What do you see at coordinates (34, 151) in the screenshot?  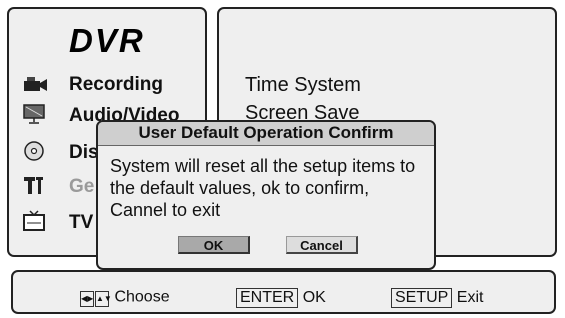 I see `disc-icon` at bounding box center [34, 151].